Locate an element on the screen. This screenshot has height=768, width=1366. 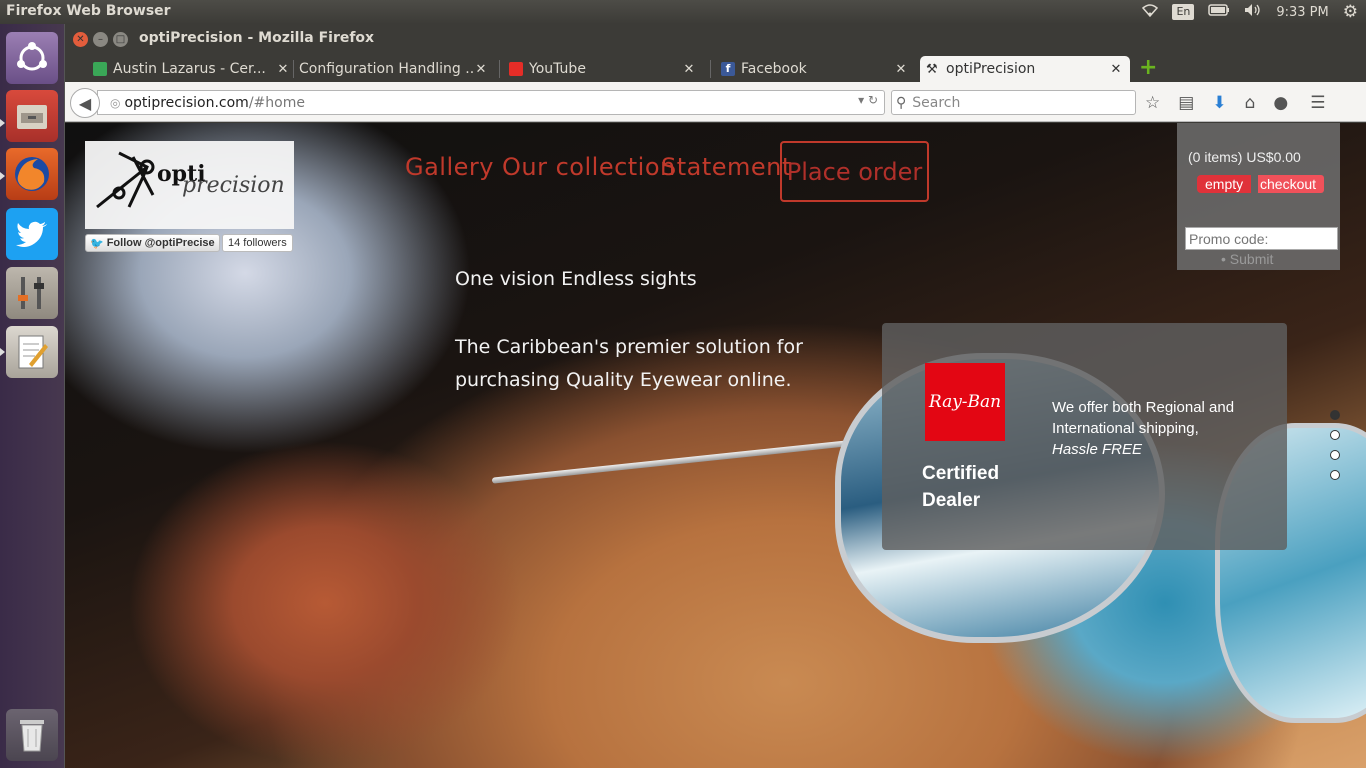
url-actions: ▾ ↻ is located at coordinates (868, 100).